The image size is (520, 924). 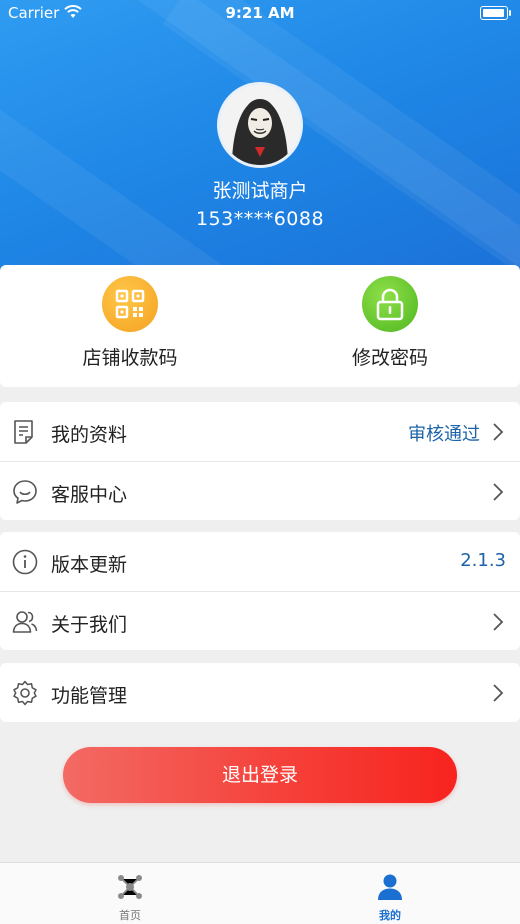 I want to click on document-icon, so click(x=23, y=432).